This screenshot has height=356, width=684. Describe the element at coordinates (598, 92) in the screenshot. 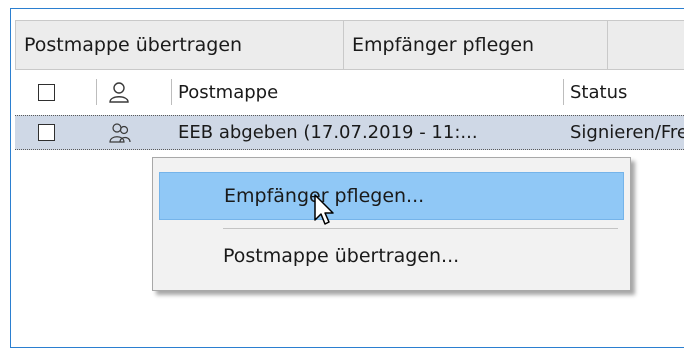

I see `column-header-status: Status` at that location.